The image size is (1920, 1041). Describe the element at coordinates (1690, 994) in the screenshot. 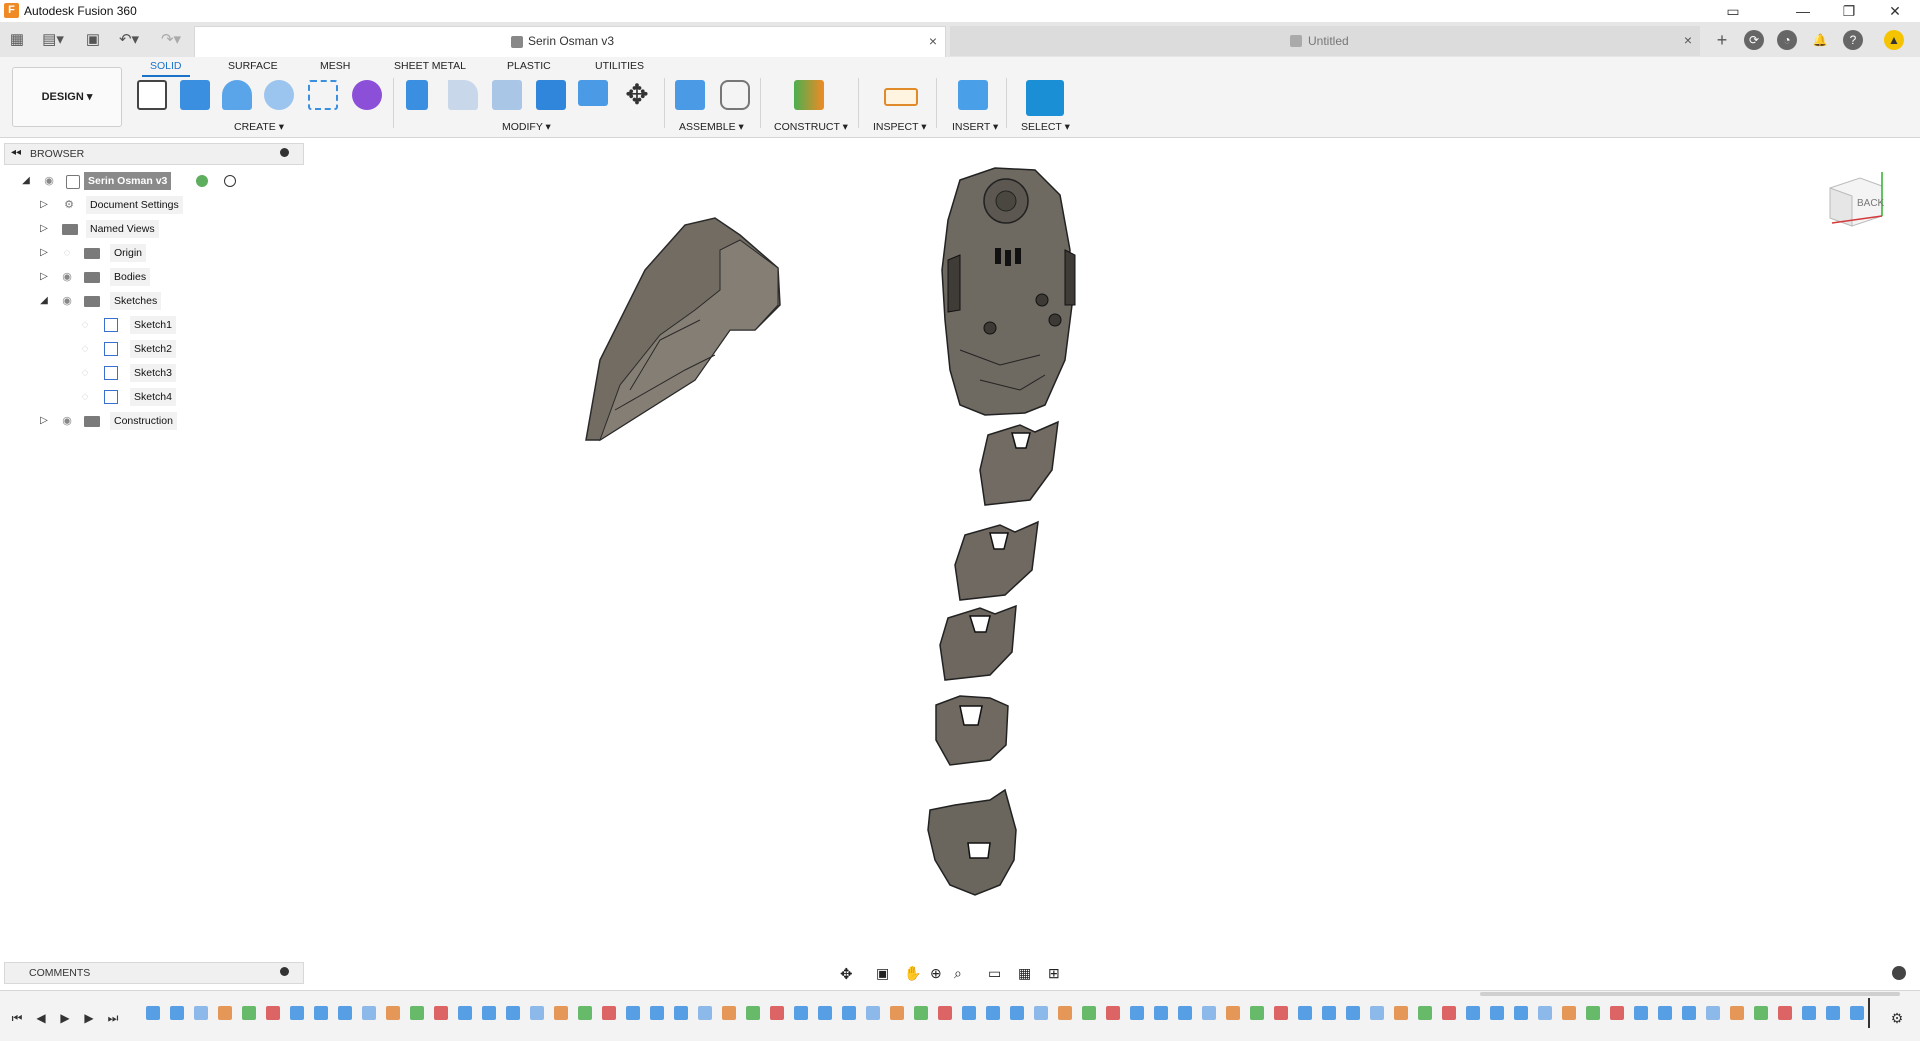

I see `timeline-scrollbar` at that location.